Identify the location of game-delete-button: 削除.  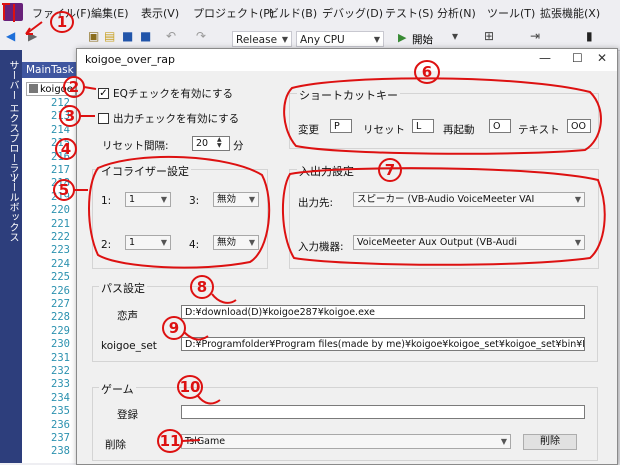
(550, 442).